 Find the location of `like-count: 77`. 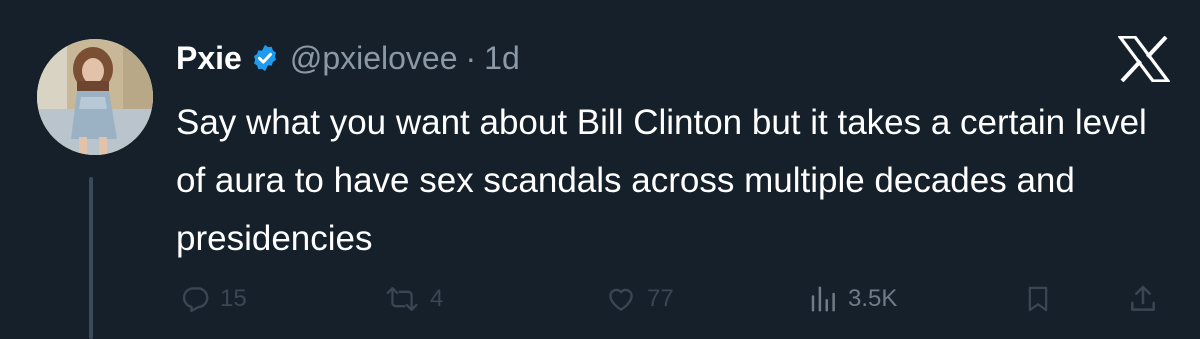

like-count: 77 is located at coordinates (660, 298).